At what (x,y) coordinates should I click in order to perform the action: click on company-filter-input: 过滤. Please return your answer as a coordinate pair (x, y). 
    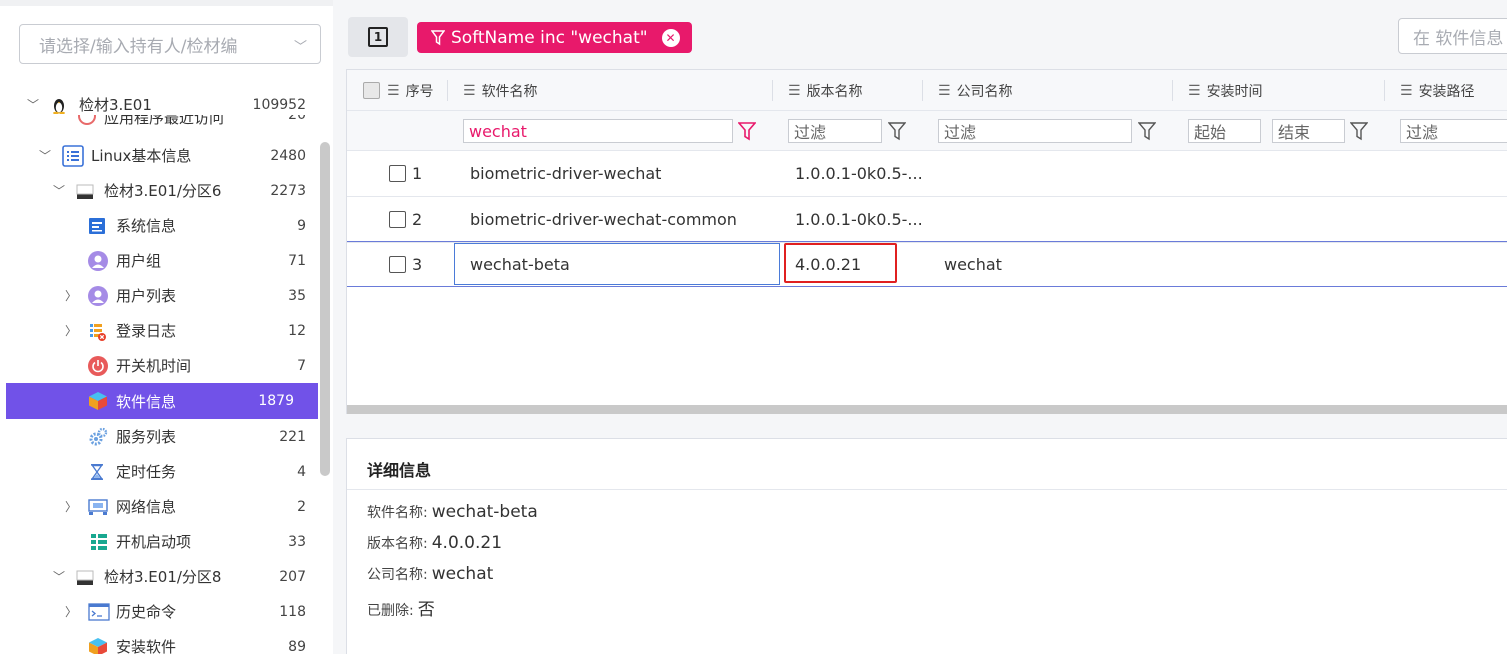
    Looking at the image, I should click on (1035, 131).